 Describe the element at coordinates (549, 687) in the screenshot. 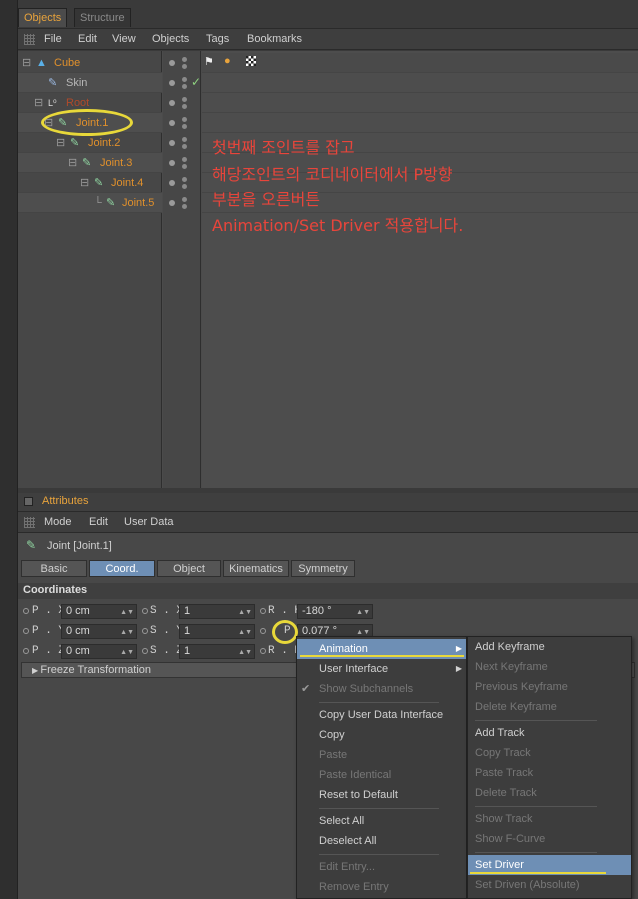

I see `menu-item-previous-keyframe: Previous Keyframe` at that location.